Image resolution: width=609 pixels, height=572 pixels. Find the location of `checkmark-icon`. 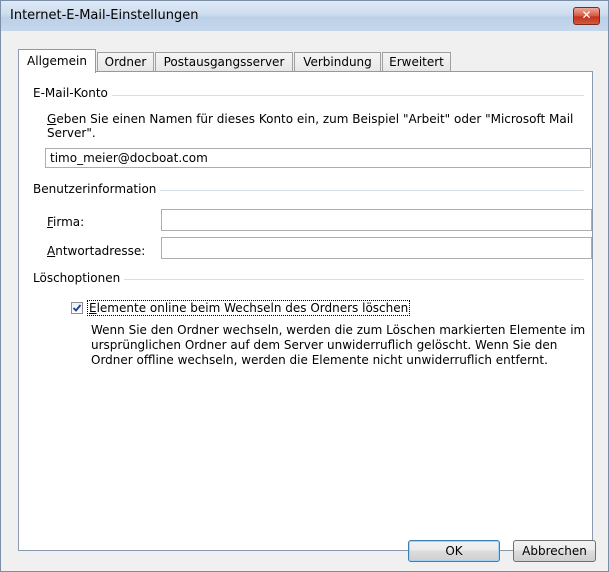

checkmark-icon is located at coordinates (77, 308).